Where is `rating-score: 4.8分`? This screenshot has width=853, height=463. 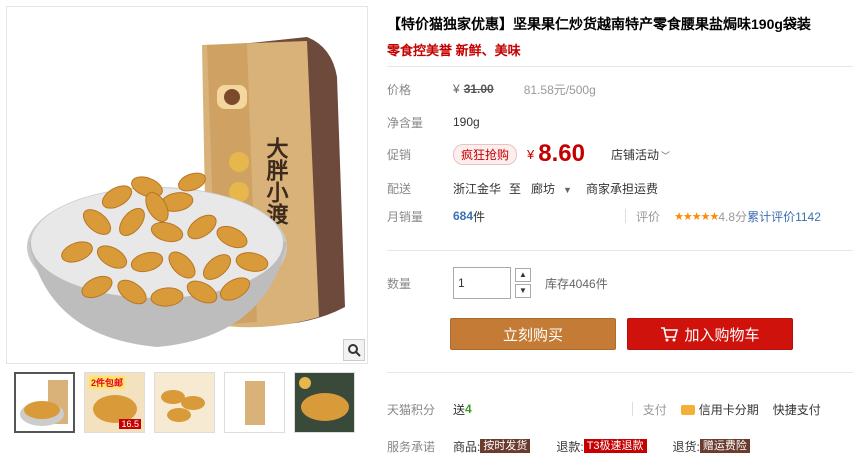 rating-score: 4.8分 is located at coordinates (733, 216).